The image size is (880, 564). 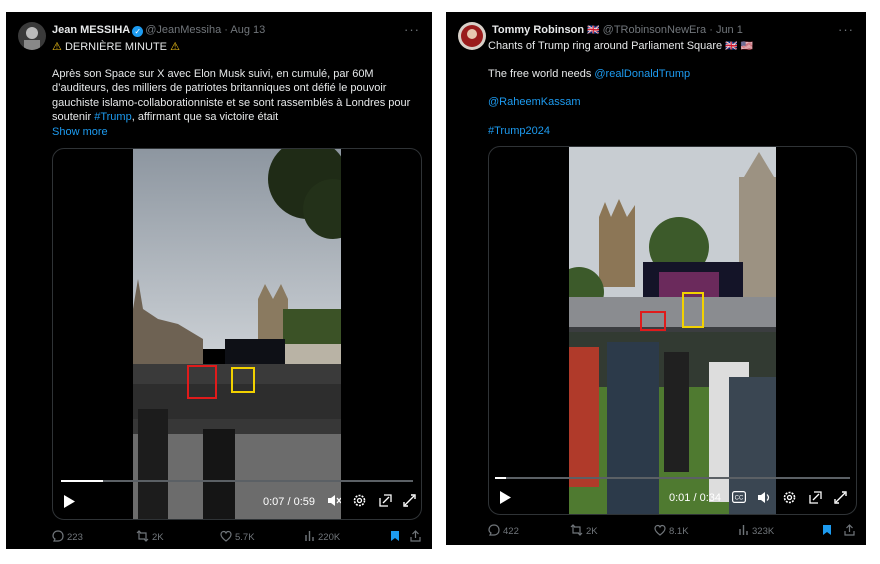 I want to click on author-row: Jean MESSIHA ✓ @JeanMessiha · Aug 13, so click(x=159, y=30).